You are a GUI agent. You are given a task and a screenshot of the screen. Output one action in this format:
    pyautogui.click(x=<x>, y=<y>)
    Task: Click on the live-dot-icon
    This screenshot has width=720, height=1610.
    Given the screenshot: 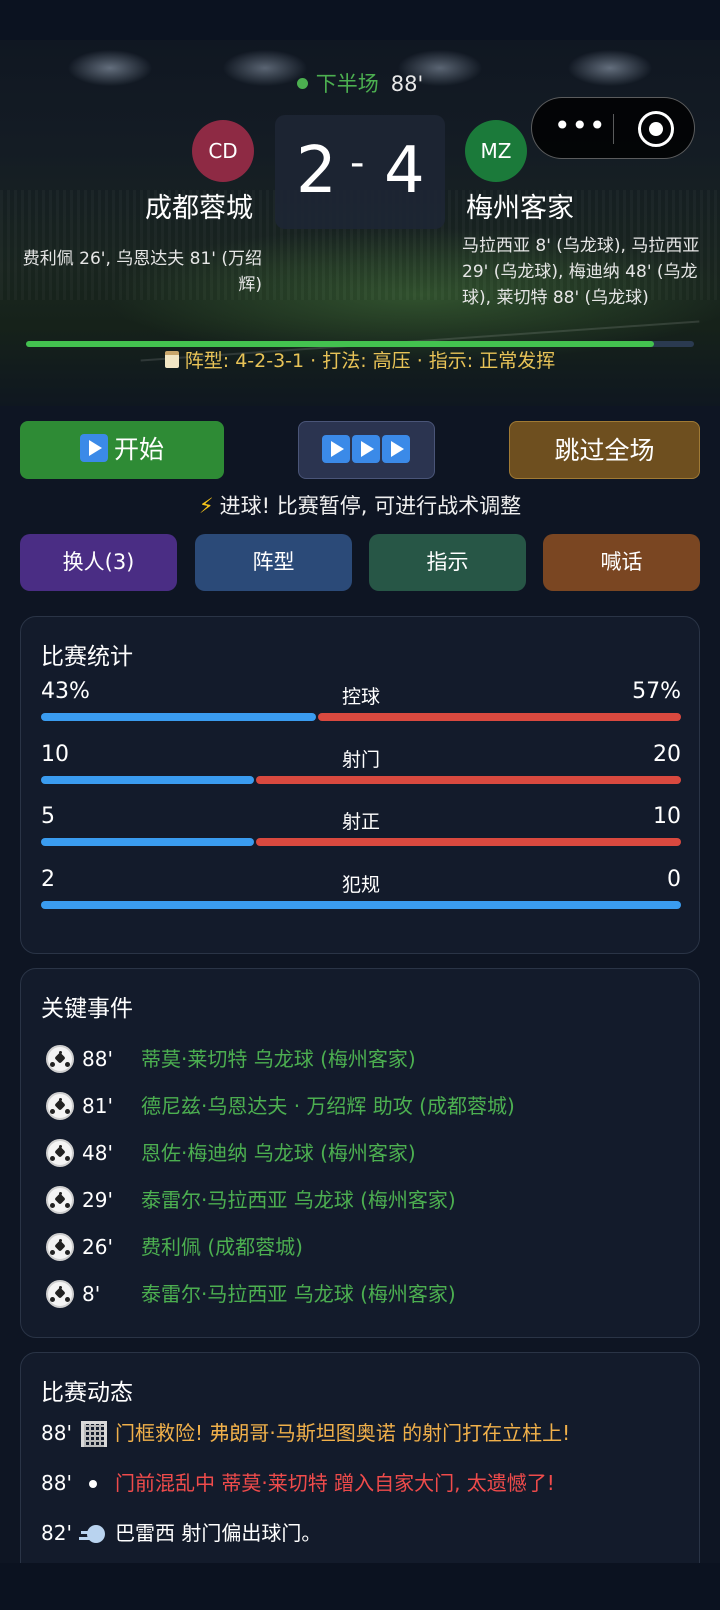 What is the action you would take?
    pyautogui.click(x=302, y=83)
    